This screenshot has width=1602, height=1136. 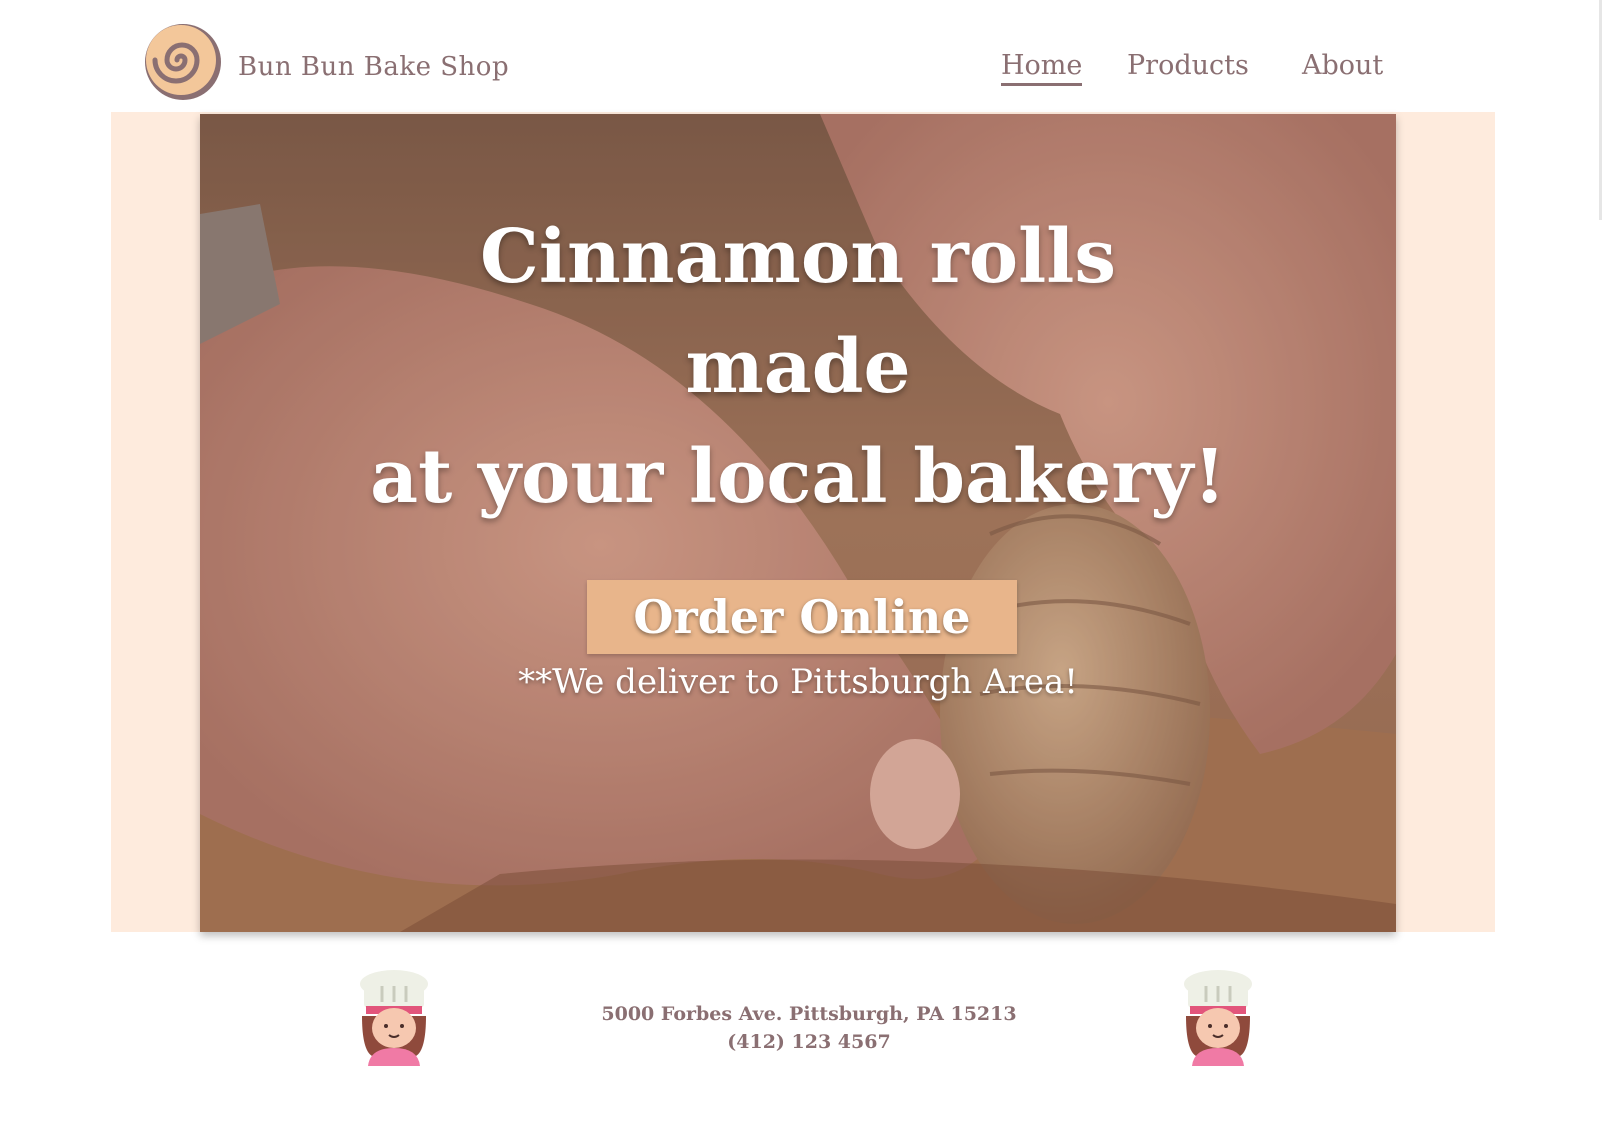 I want to click on nav-home: Home, so click(x=1042, y=68).